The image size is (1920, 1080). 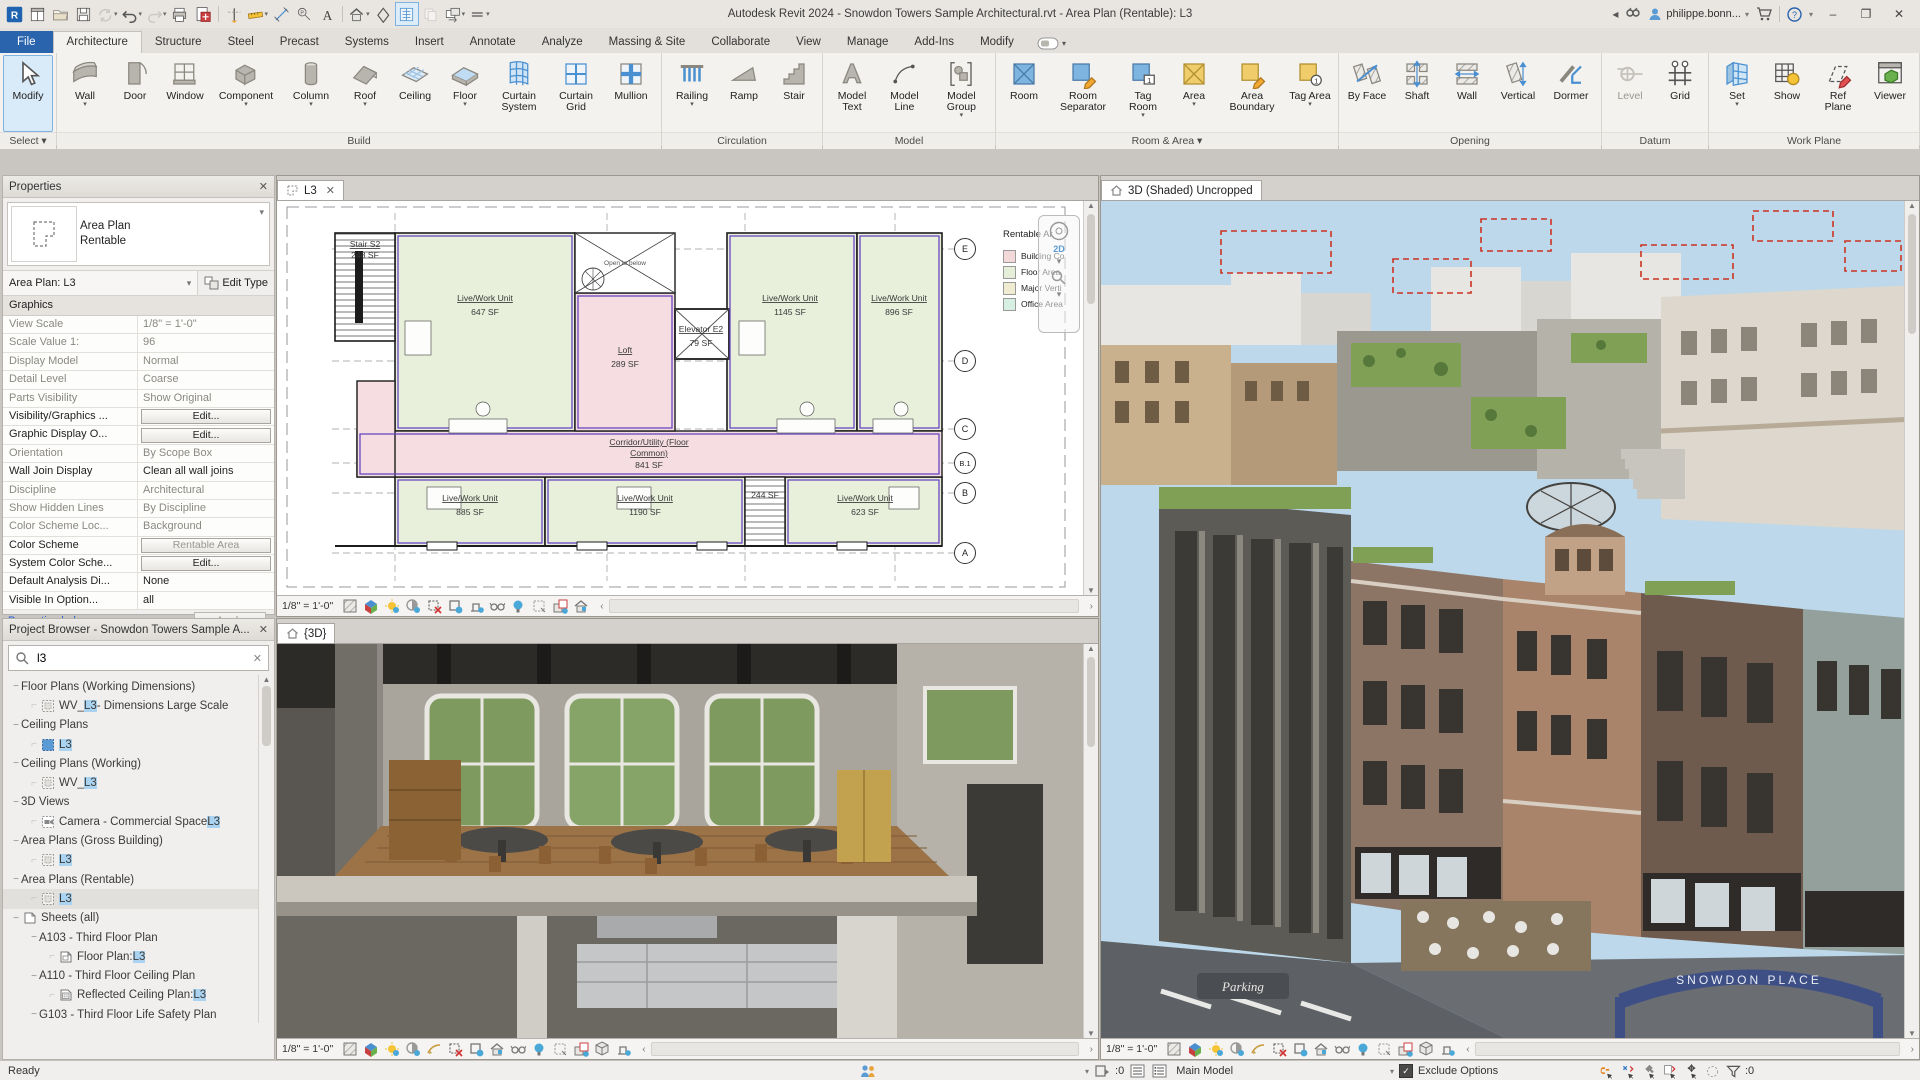 I want to click on tab-structure: Structure, so click(x=178, y=42).